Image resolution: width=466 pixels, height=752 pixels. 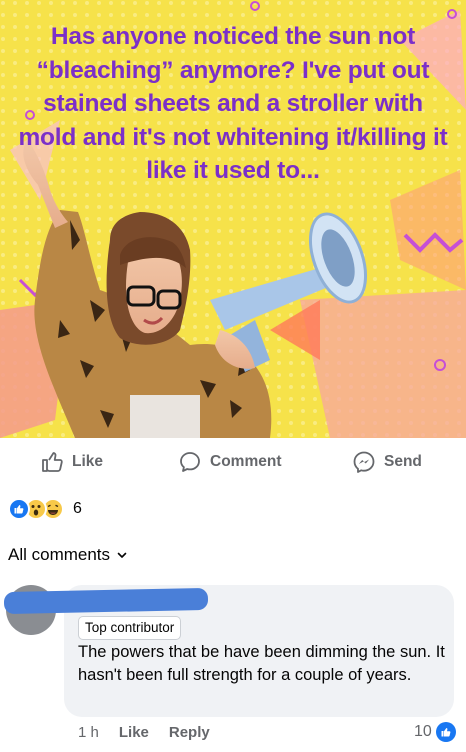 What do you see at coordinates (122, 555) in the screenshot?
I see `chevron-down-icon` at bounding box center [122, 555].